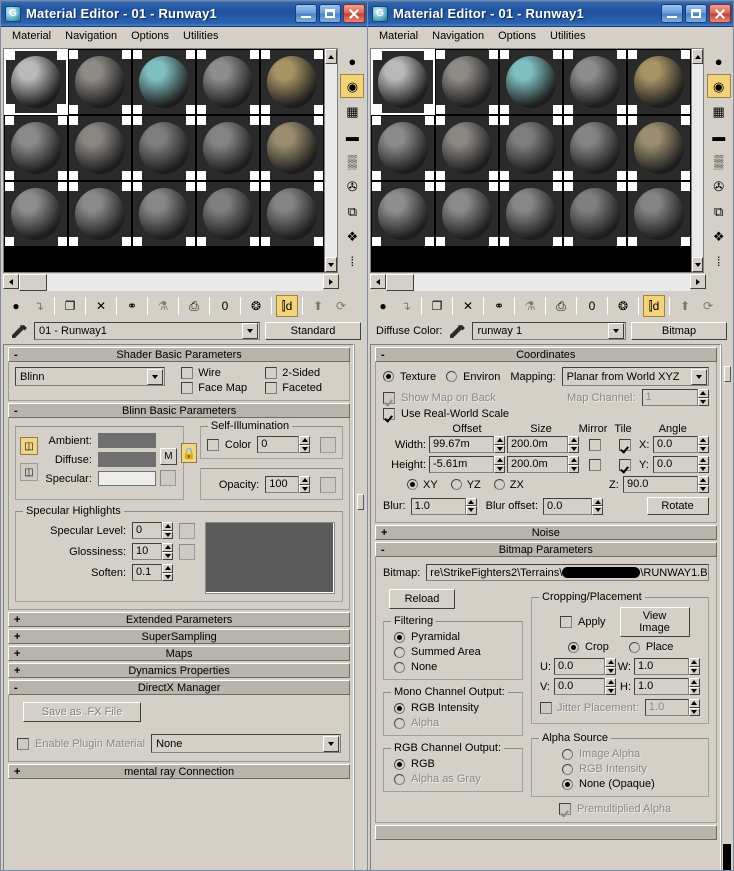 The width and height of the screenshot is (734, 871). What do you see at coordinates (361, 502) in the screenshot?
I see `rollout-scrollbar-grip` at bounding box center [361, 502].